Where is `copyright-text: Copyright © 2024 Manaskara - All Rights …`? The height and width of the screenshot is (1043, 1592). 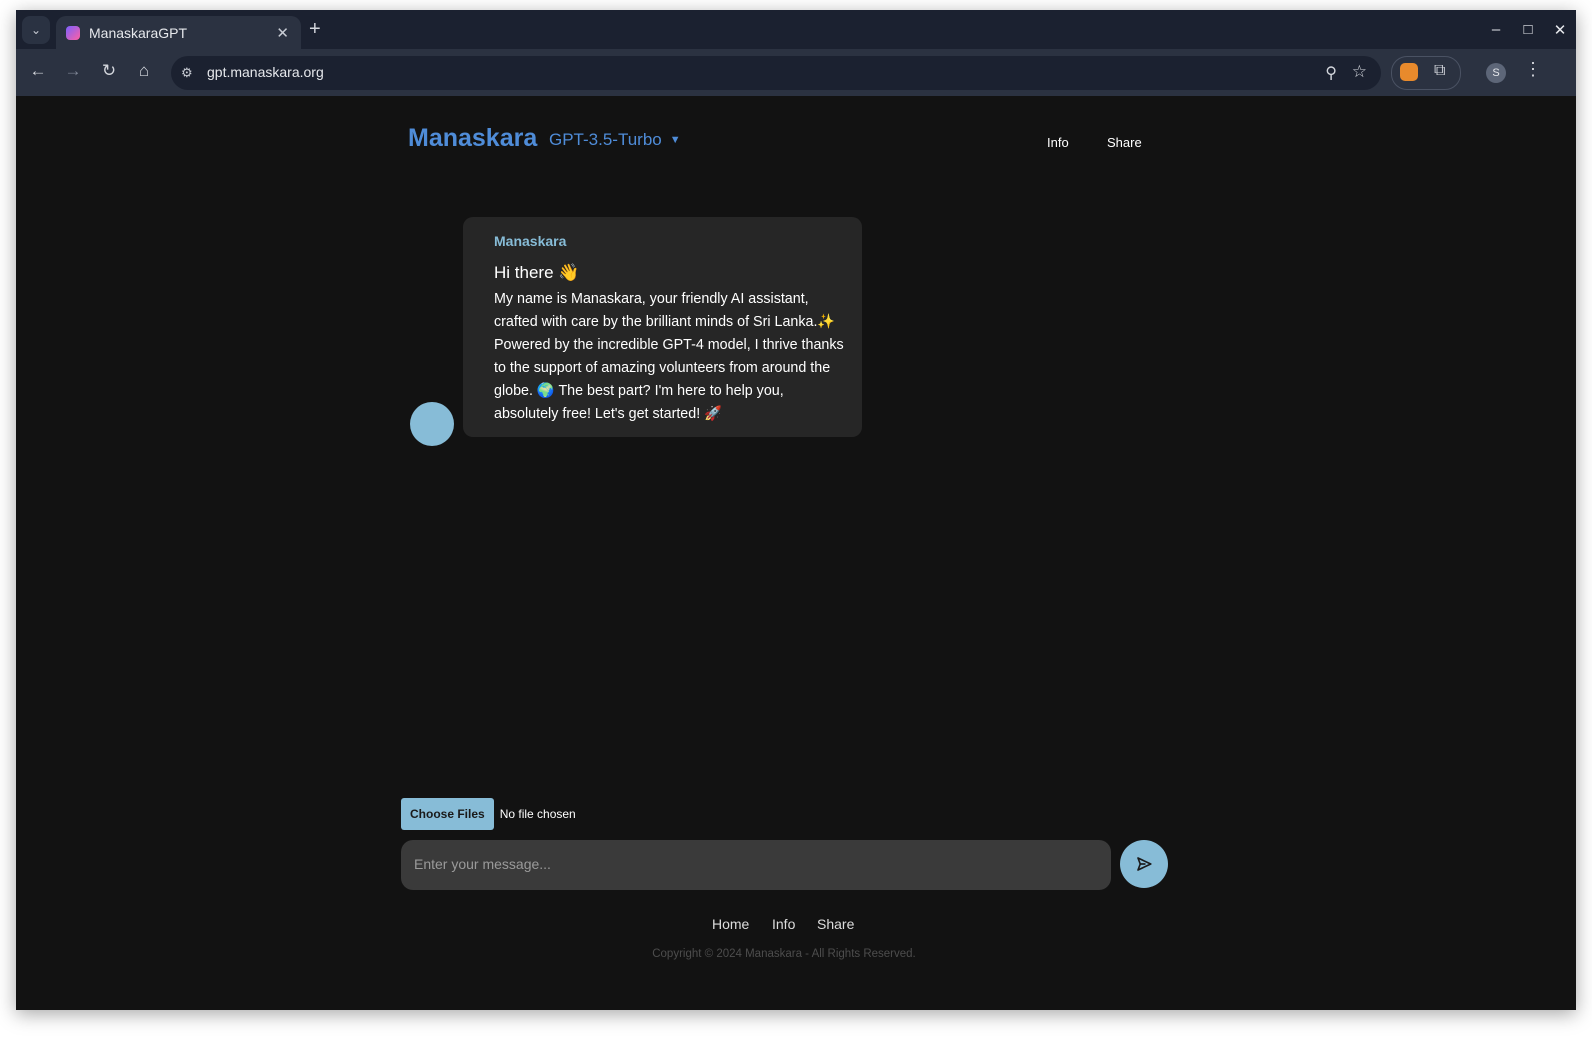 copyright-text: Copyright © 2024 Manaskara - All Rights … is located at coordinates (784, 954).